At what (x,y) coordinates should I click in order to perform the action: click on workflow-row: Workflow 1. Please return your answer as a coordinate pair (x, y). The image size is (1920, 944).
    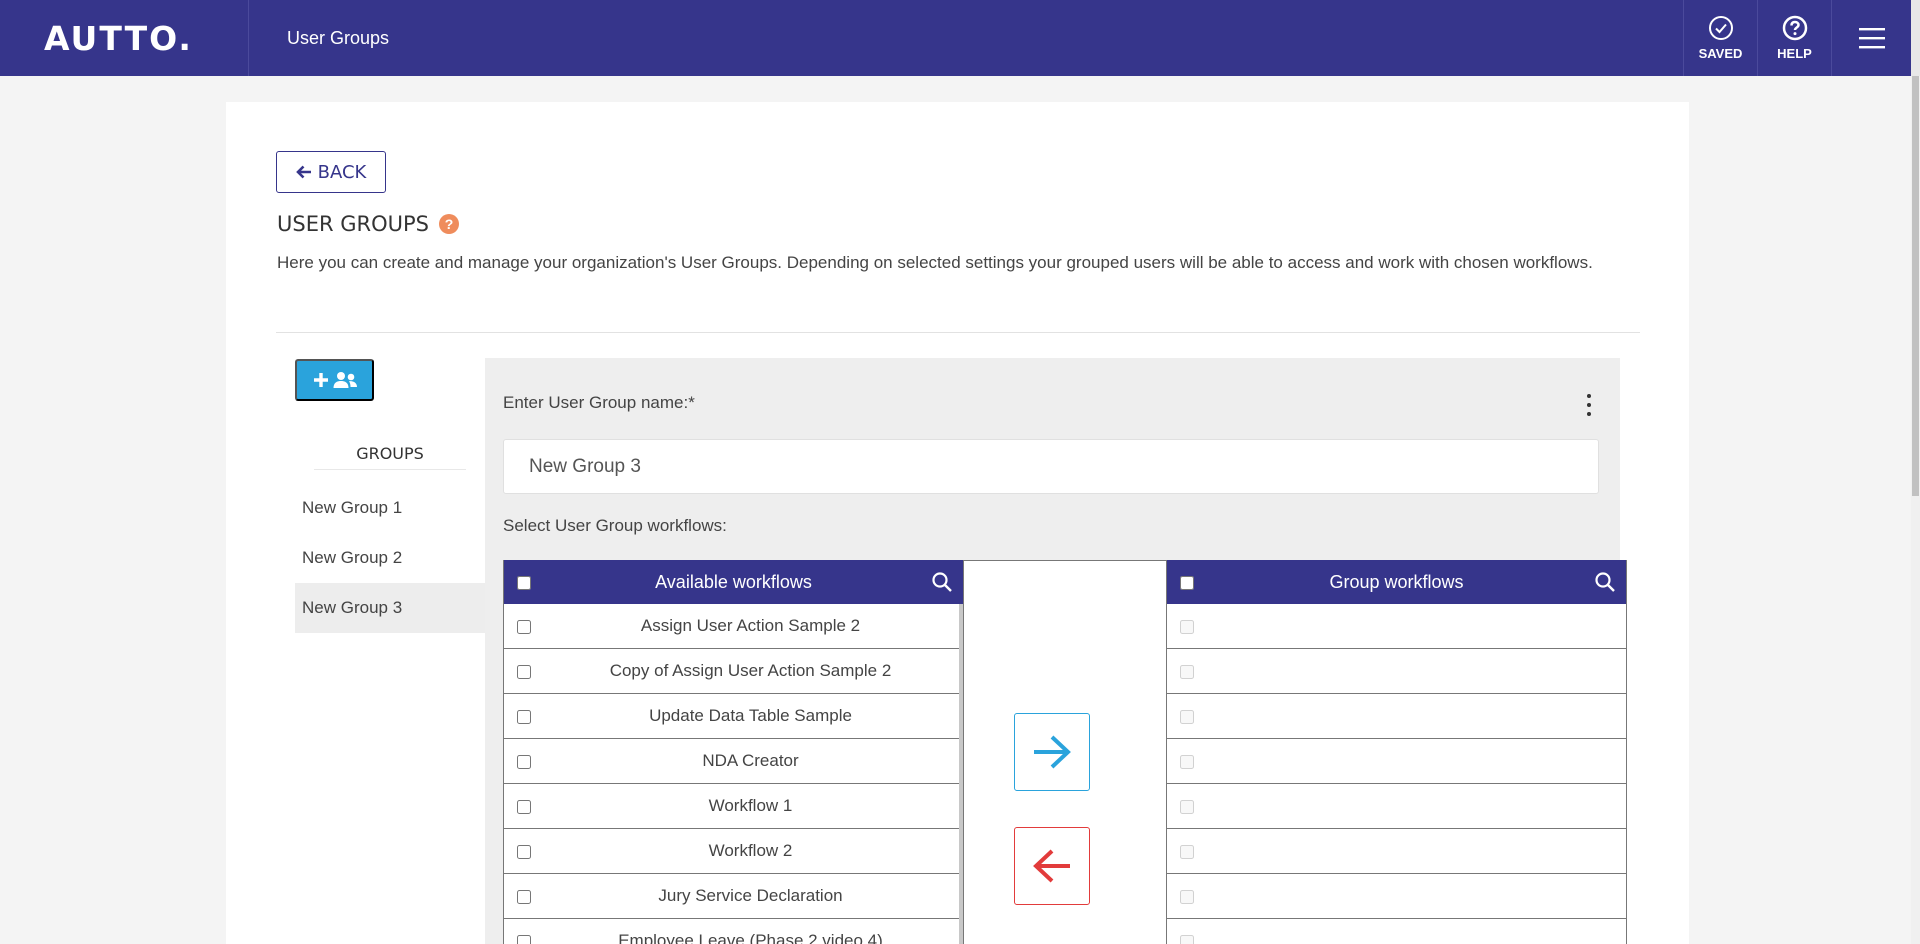
    Looking at the image, I should click on (733, 806).